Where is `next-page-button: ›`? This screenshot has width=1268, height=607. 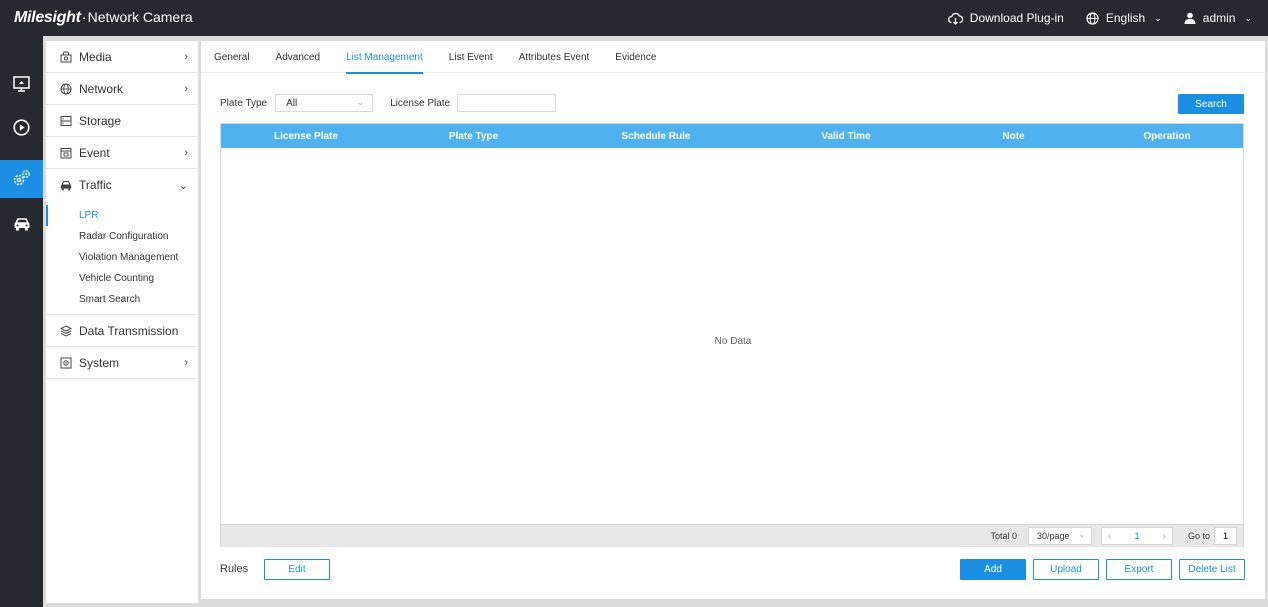 next-page-button: › is located at coordinates (1164, 536).